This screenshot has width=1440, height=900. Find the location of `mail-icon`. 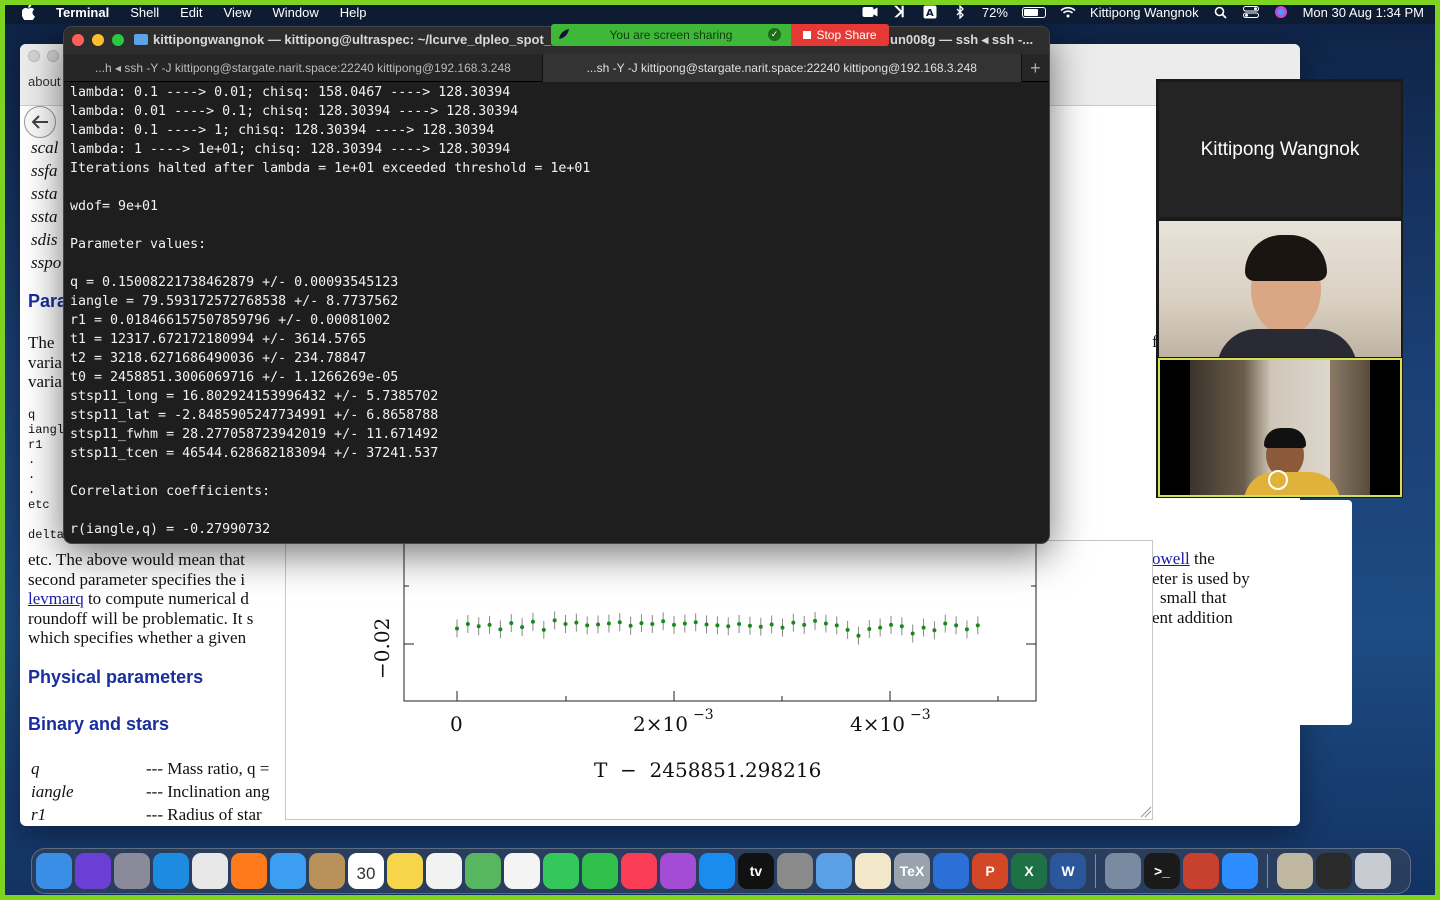

mail-icon is located at coordinates (288, 871).